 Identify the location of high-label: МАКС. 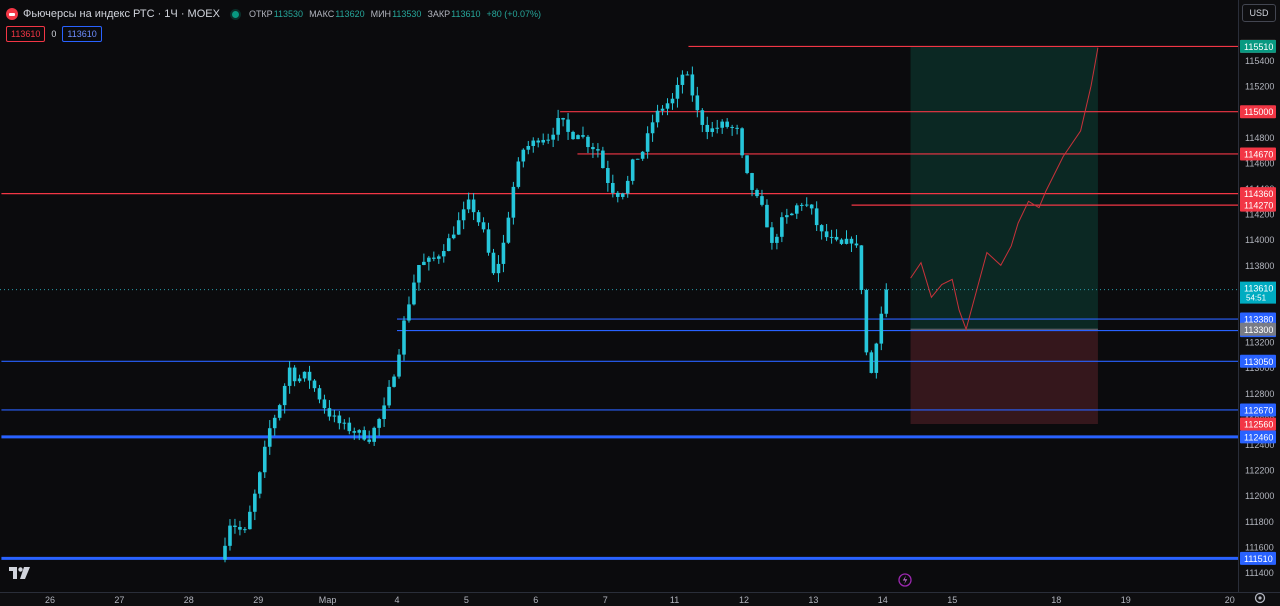
(322, 14).